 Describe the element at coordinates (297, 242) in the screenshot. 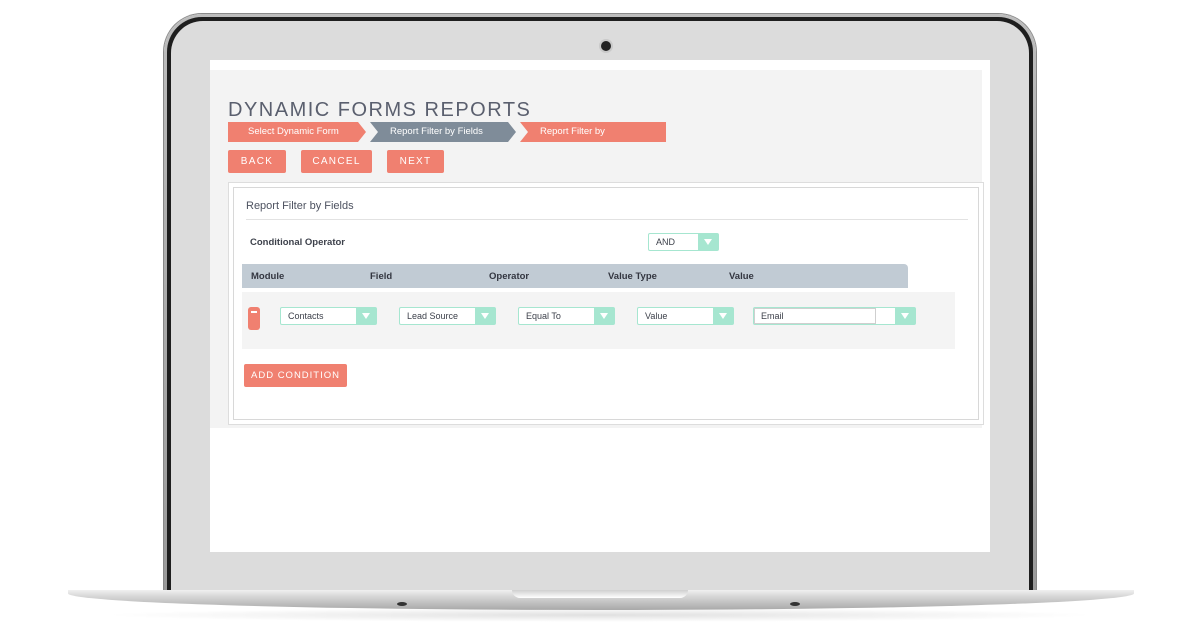

I see `conditional-operator-label: Conditional Operator` at that location.